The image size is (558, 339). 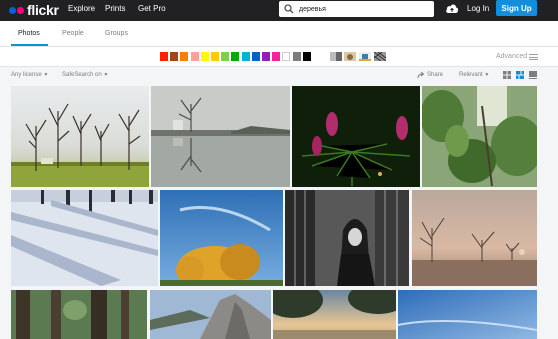 I want to click on logo-pink-dot, so click(x=20, y=10).